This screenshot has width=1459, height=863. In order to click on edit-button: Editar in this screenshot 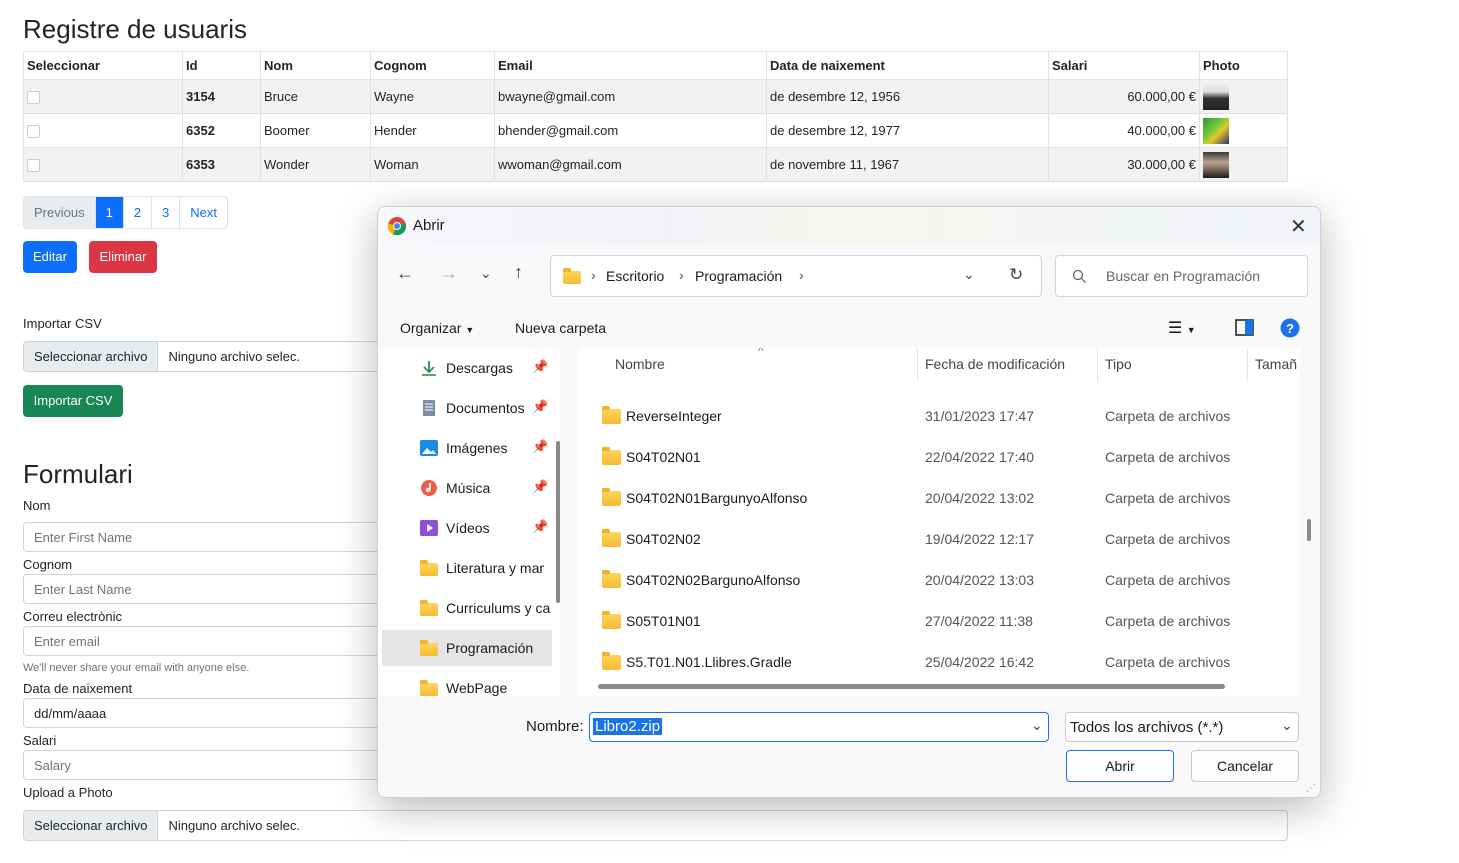, I will do `click(50, 257)`.